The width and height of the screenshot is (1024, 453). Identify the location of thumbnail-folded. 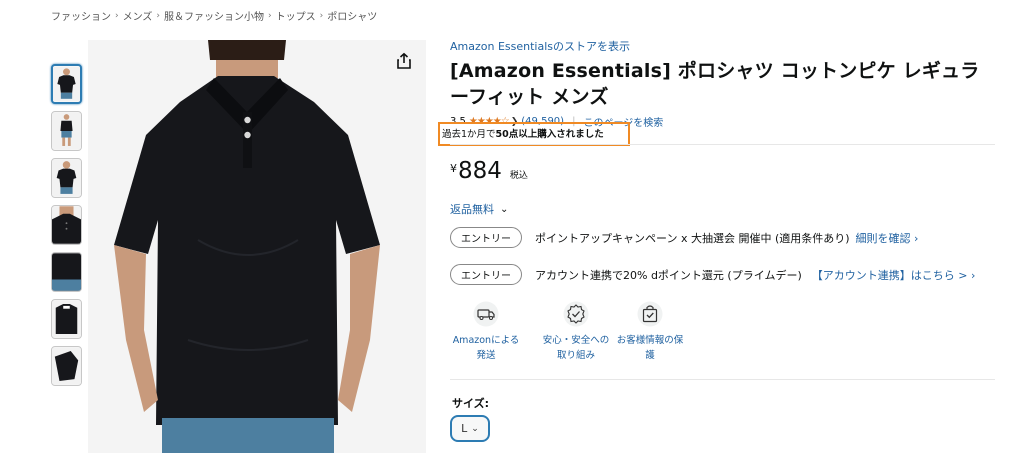
(66, 366).